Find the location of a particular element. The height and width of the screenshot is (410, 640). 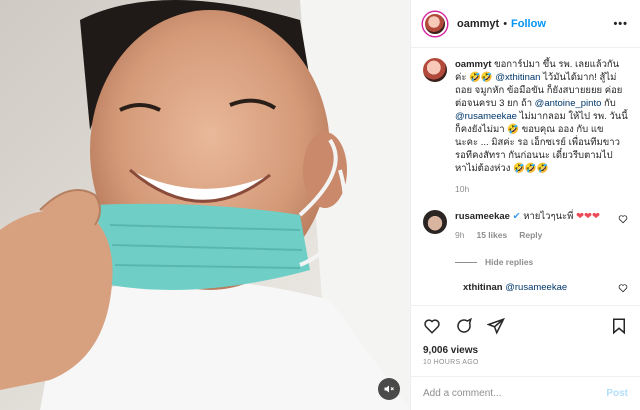

post-header: oammyt • Follow ••• is located at coordinates (525, 24).